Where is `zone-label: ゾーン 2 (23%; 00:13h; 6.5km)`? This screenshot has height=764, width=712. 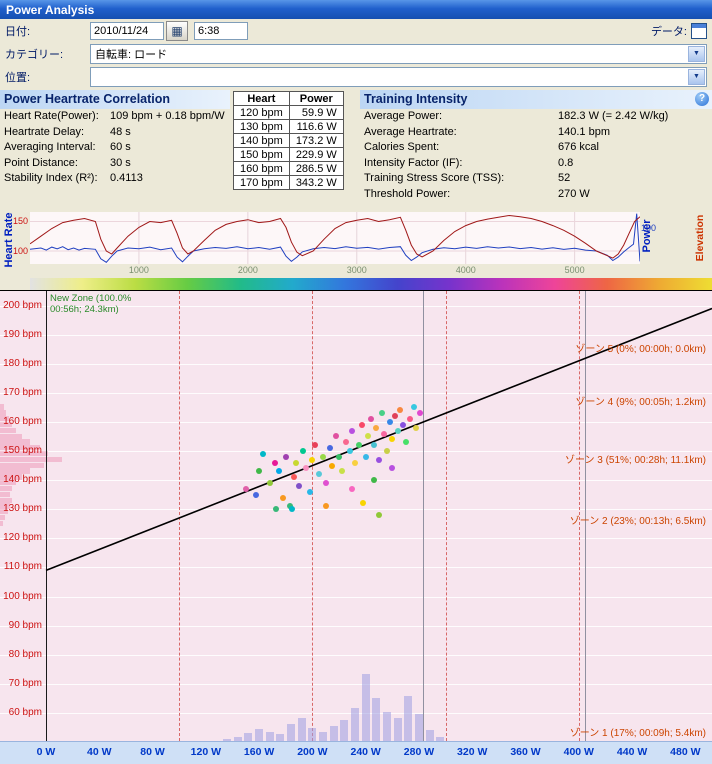 zone-label: ゾーン 2 (23%; 00:13h; 6.5km) is located at coordinates (637, 521).